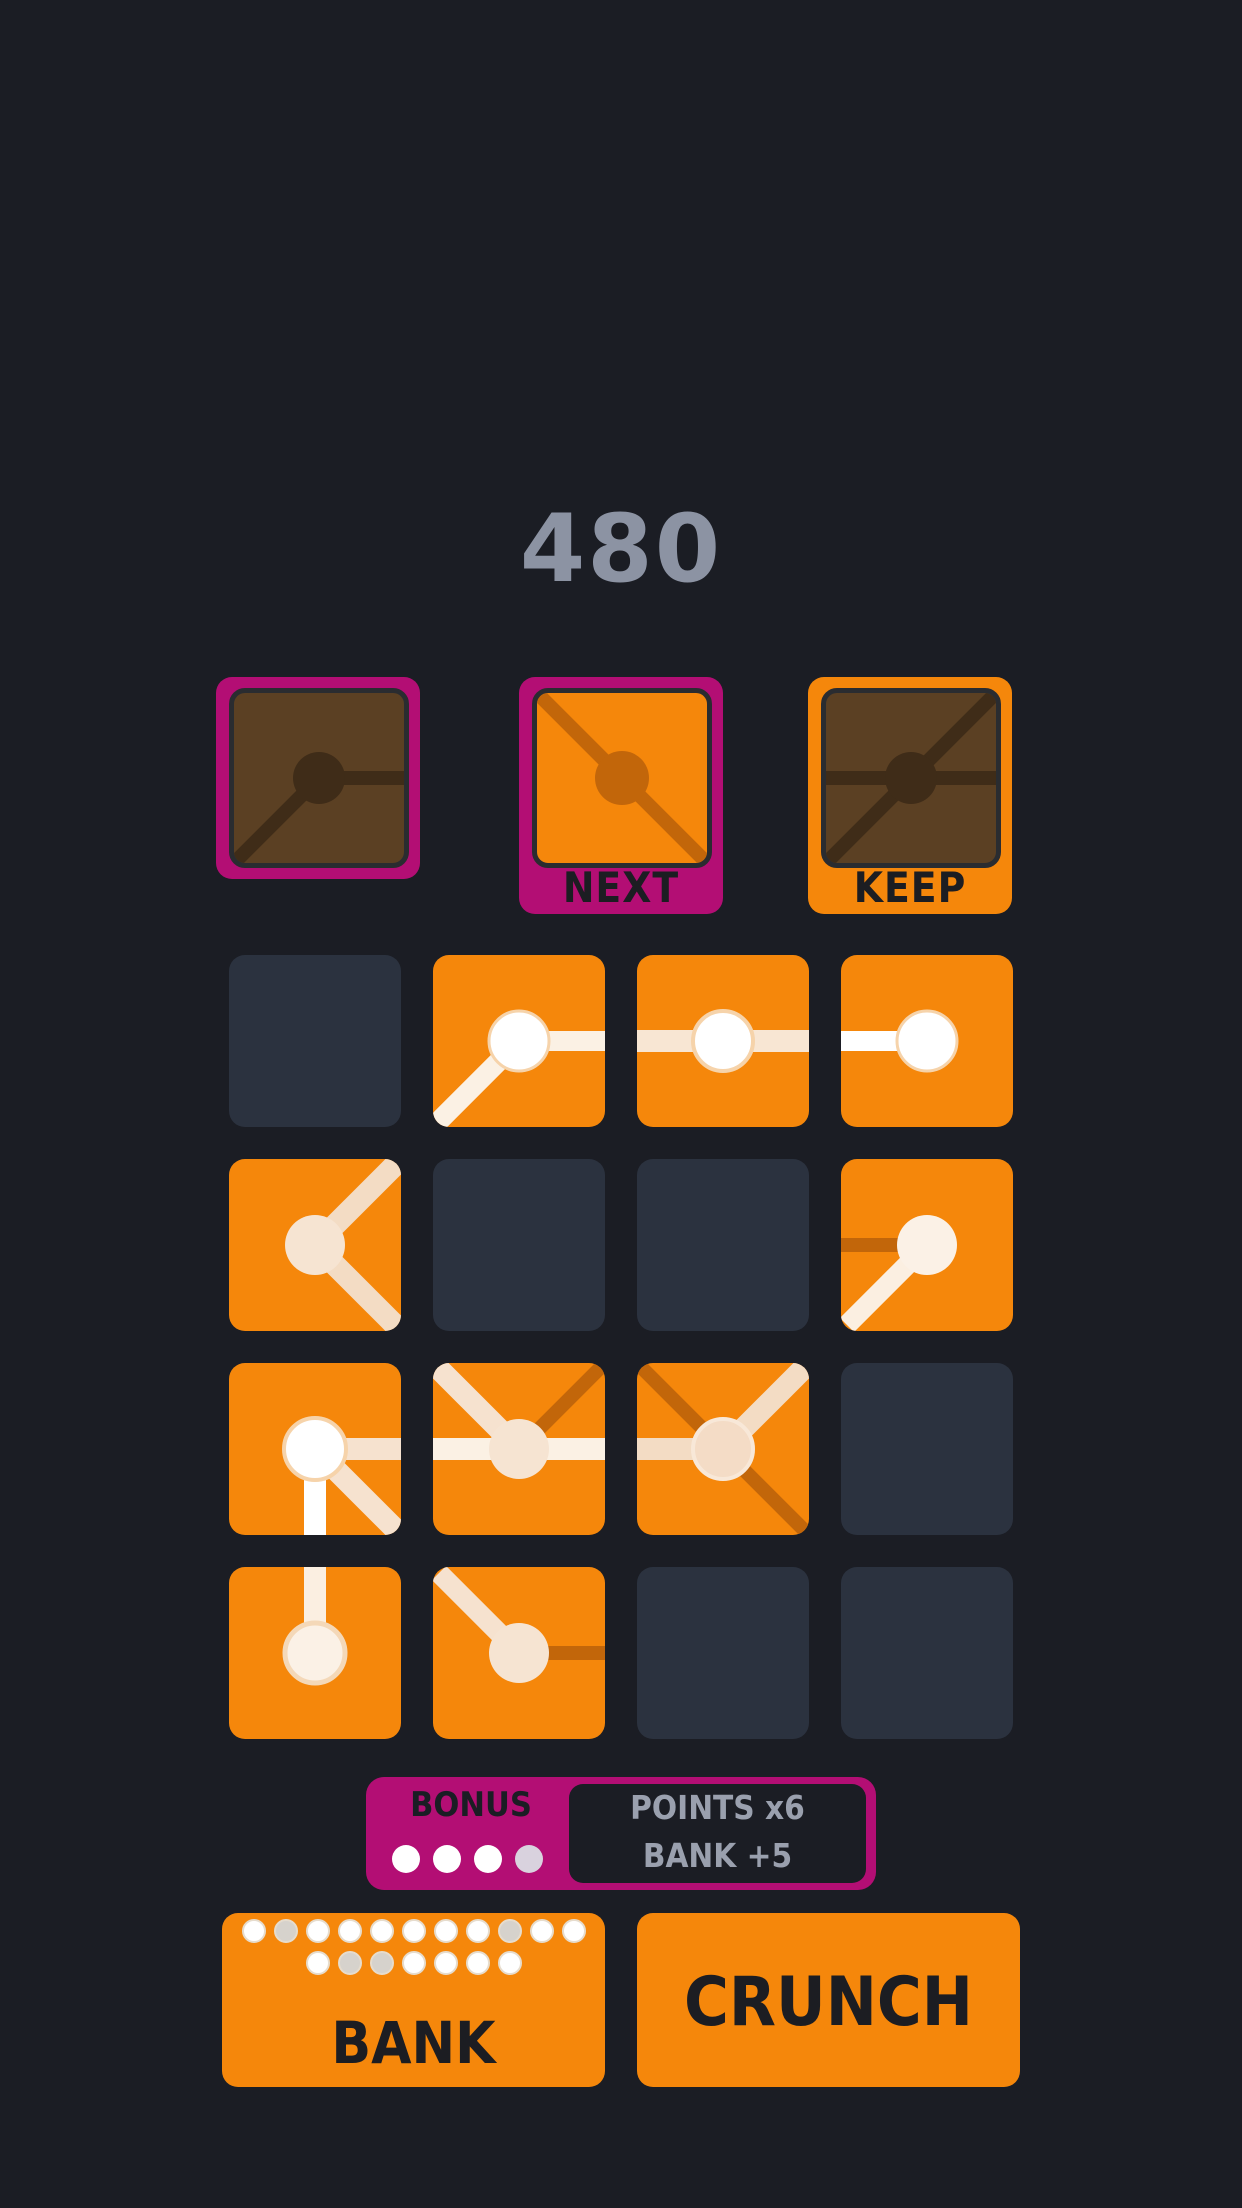 This screenshot has width=1242, height=2208. I want to click on keep-piece-slot: KEEP, so click(910, 795).